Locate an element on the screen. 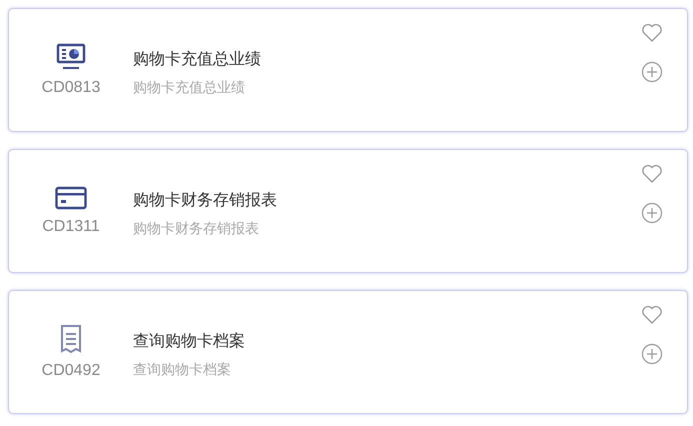  receipt-icon is located at coordinates (71, 339).